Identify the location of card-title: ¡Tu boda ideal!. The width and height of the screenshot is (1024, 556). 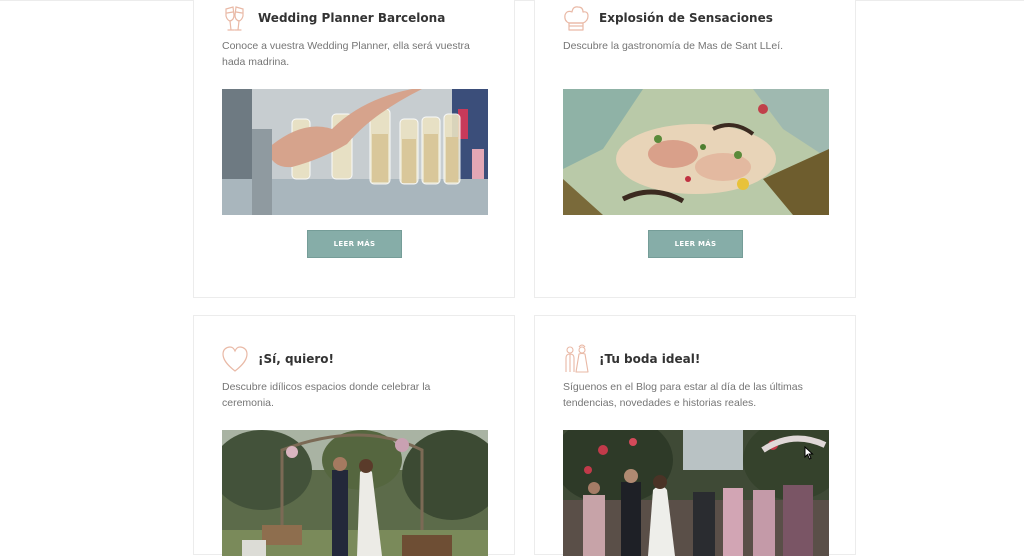
(650, 359).